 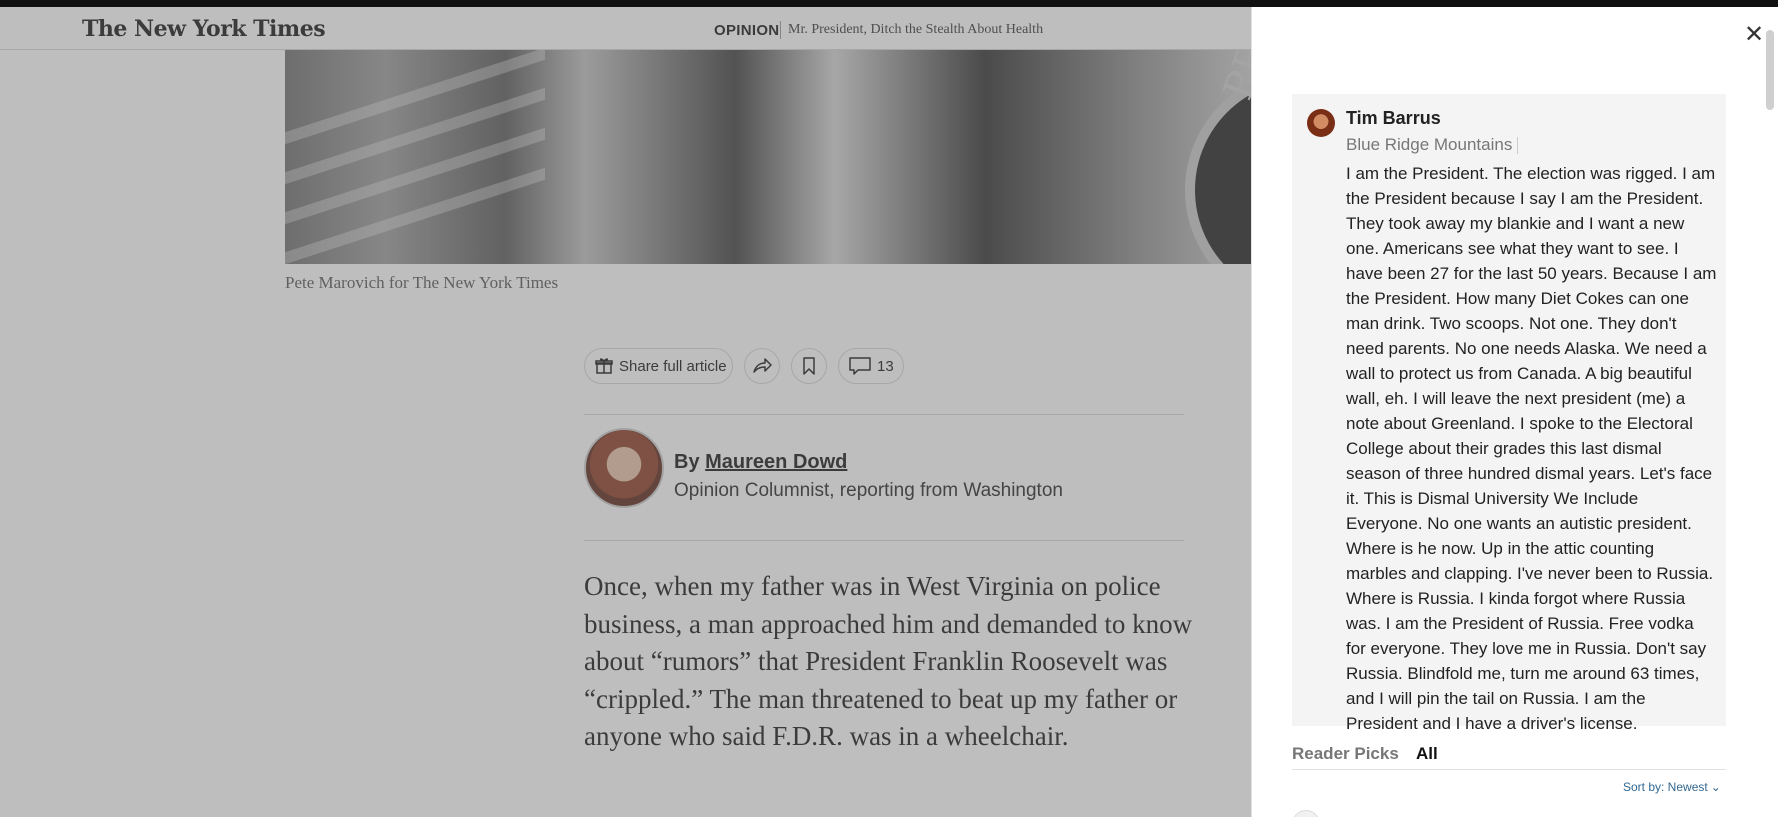 What do you see at coordinates (1715, 787) in the screenshot?
I see `chevron-down-icon: ⌄` at bounding box center [1715, 787].